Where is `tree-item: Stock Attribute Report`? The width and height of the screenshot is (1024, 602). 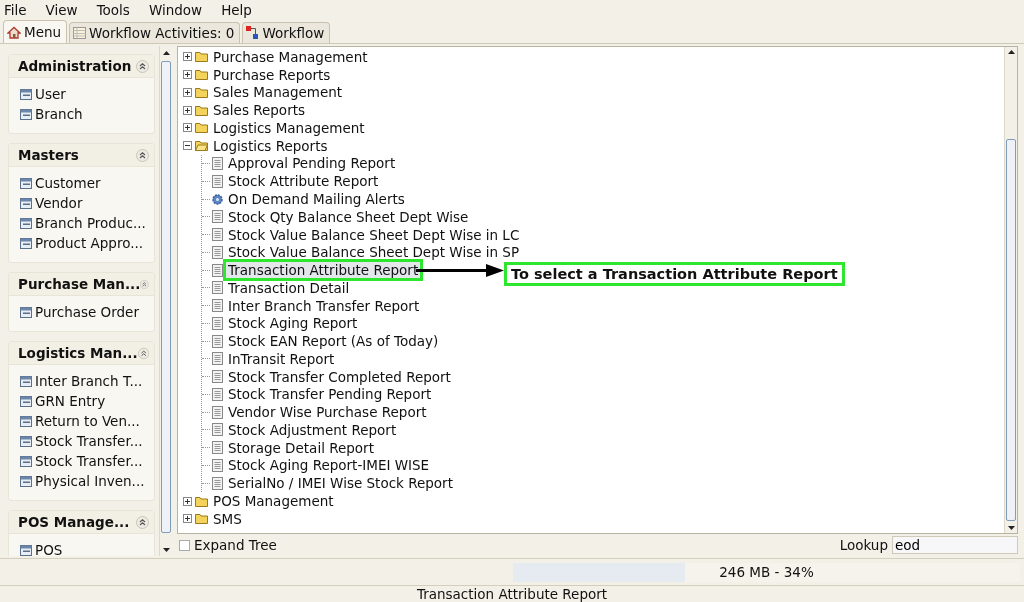 tree-item: Stock Attribute Report is located at coordinates (303, 181).